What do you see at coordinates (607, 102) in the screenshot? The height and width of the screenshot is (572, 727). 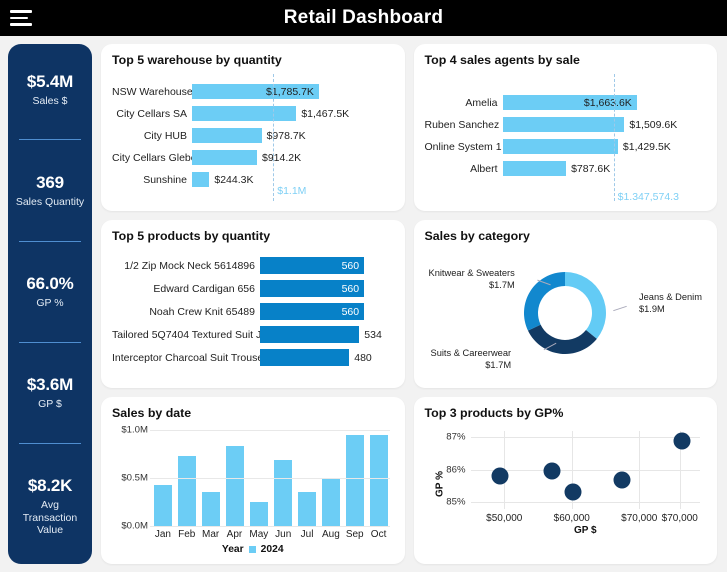 I see `bar-value-label: $1,663.6K` at bounding box center [607, 102].